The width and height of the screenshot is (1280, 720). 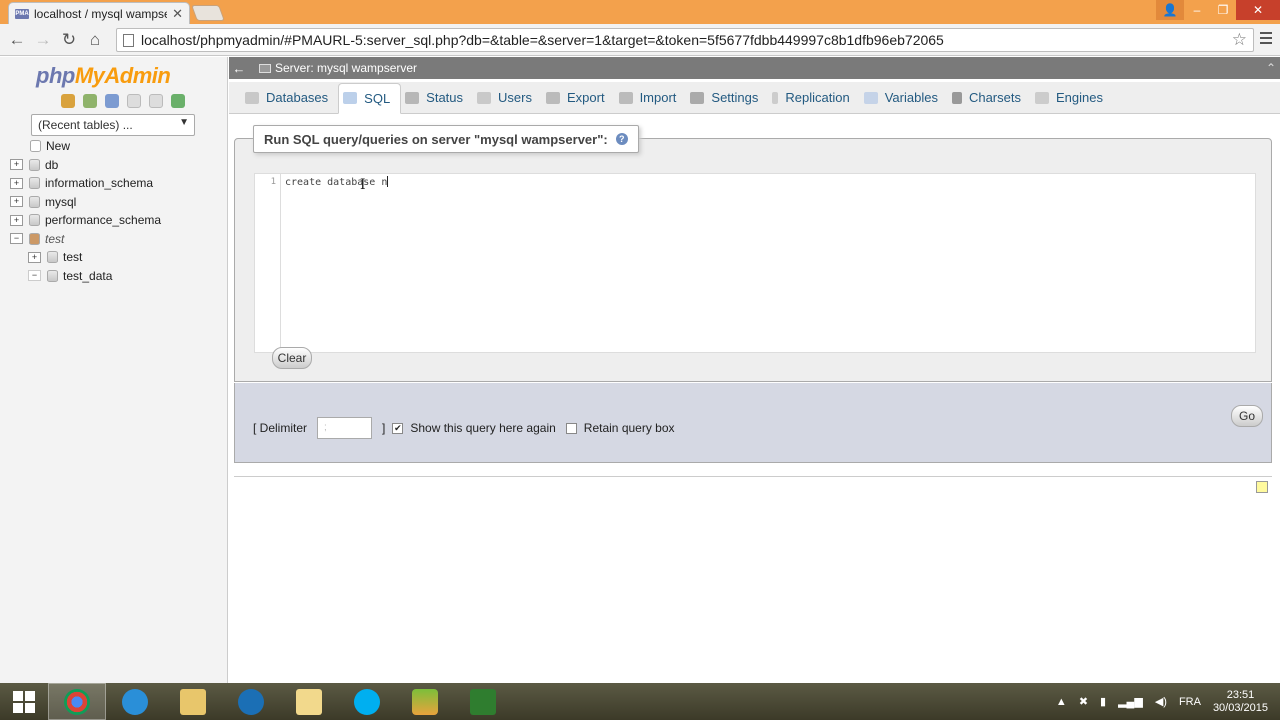 What do you see at coordinates (1240, 694) in the screenshot?
I see `clock-time: 23:51` at bounding box center [1240, 694].